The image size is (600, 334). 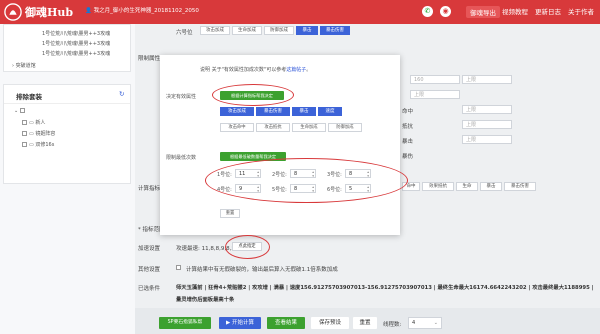 I want to click on calc-tag-crit: 暴击, so click(x=491, y=186).